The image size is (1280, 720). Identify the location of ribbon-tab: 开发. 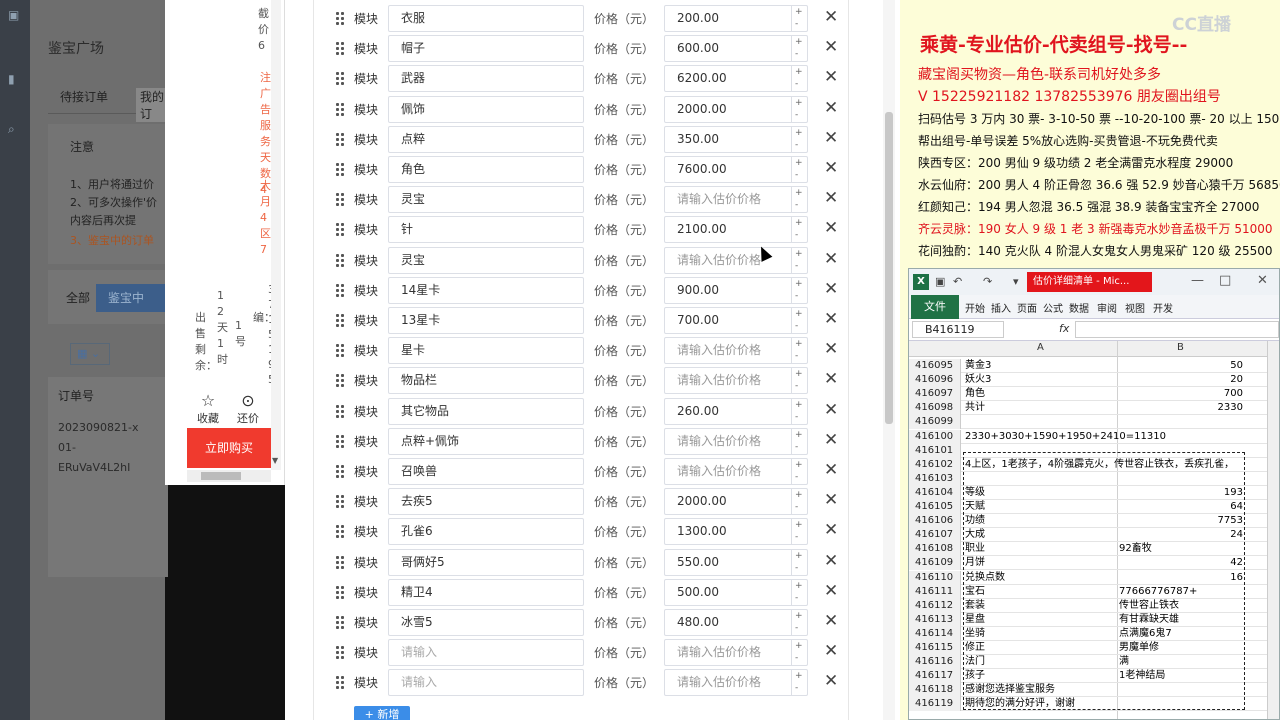
(1163, 307).